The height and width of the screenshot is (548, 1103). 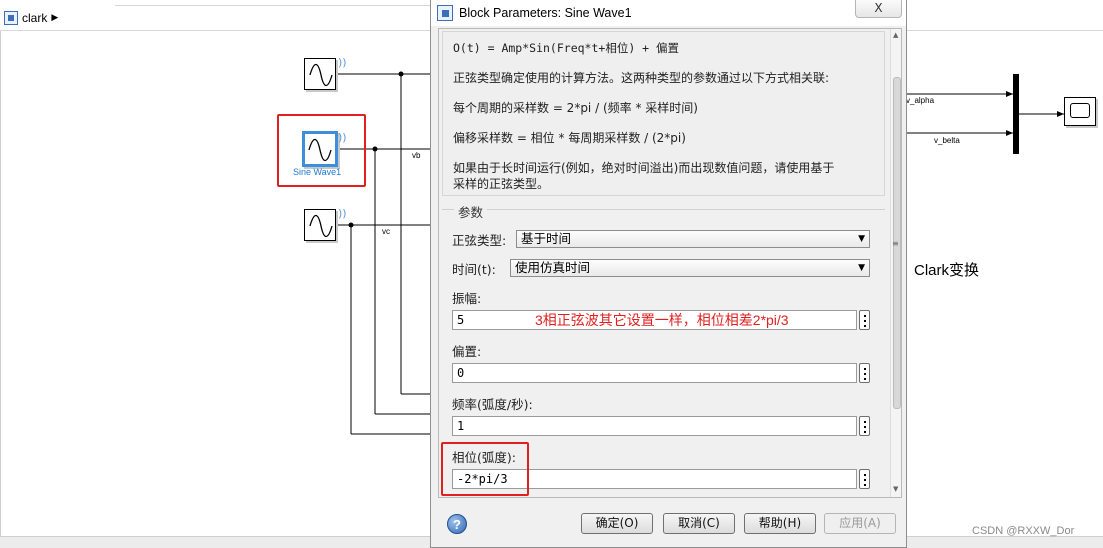 What do you see at coordinates (860, 523) in the screenshot?
I see `apply-button: 应用(A)` at bounding box center [860, 523].